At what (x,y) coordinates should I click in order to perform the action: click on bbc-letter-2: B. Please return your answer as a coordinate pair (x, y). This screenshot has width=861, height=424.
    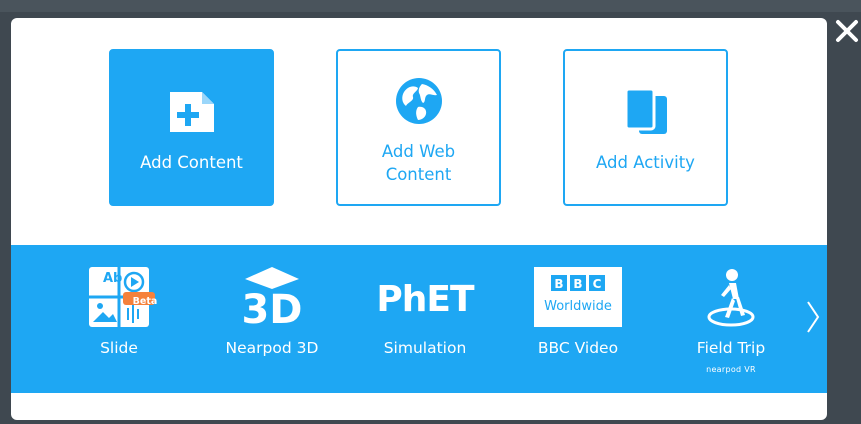
    Looking at the image, I should click on (577, 284).